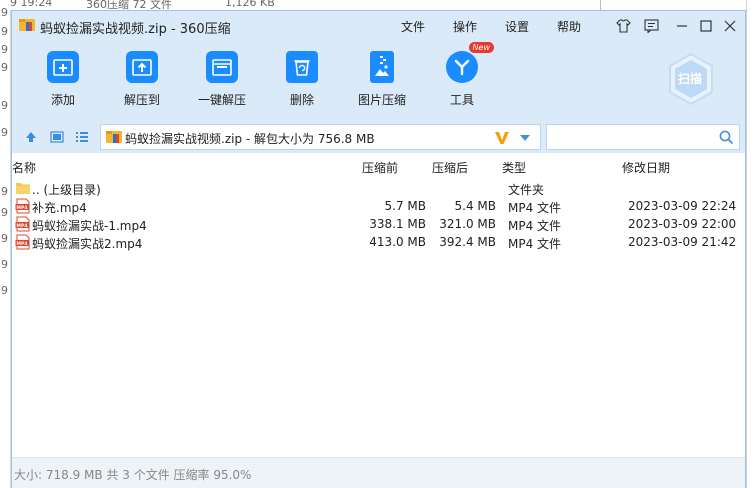 The width and height of the screenshot is (756, 488). I want to click on menu-settings: 设置, so click(517, 26).